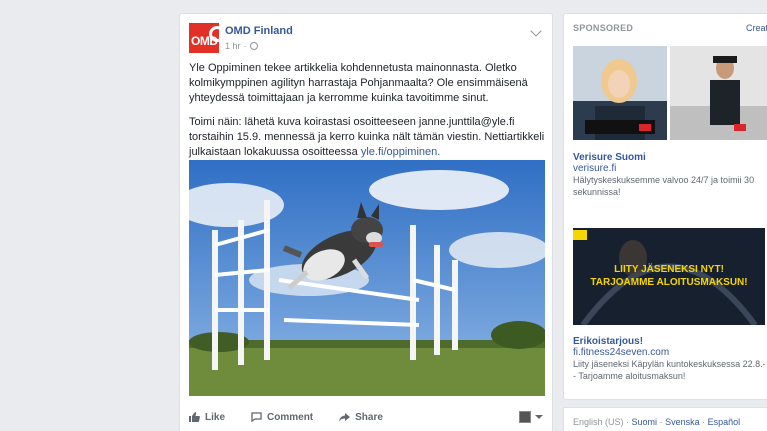 The height and width of the screenshot is (431, 767). Describe the element at coordinates (724, 422) in the screenshot. I see `language-link-espanol: Español` at that location.